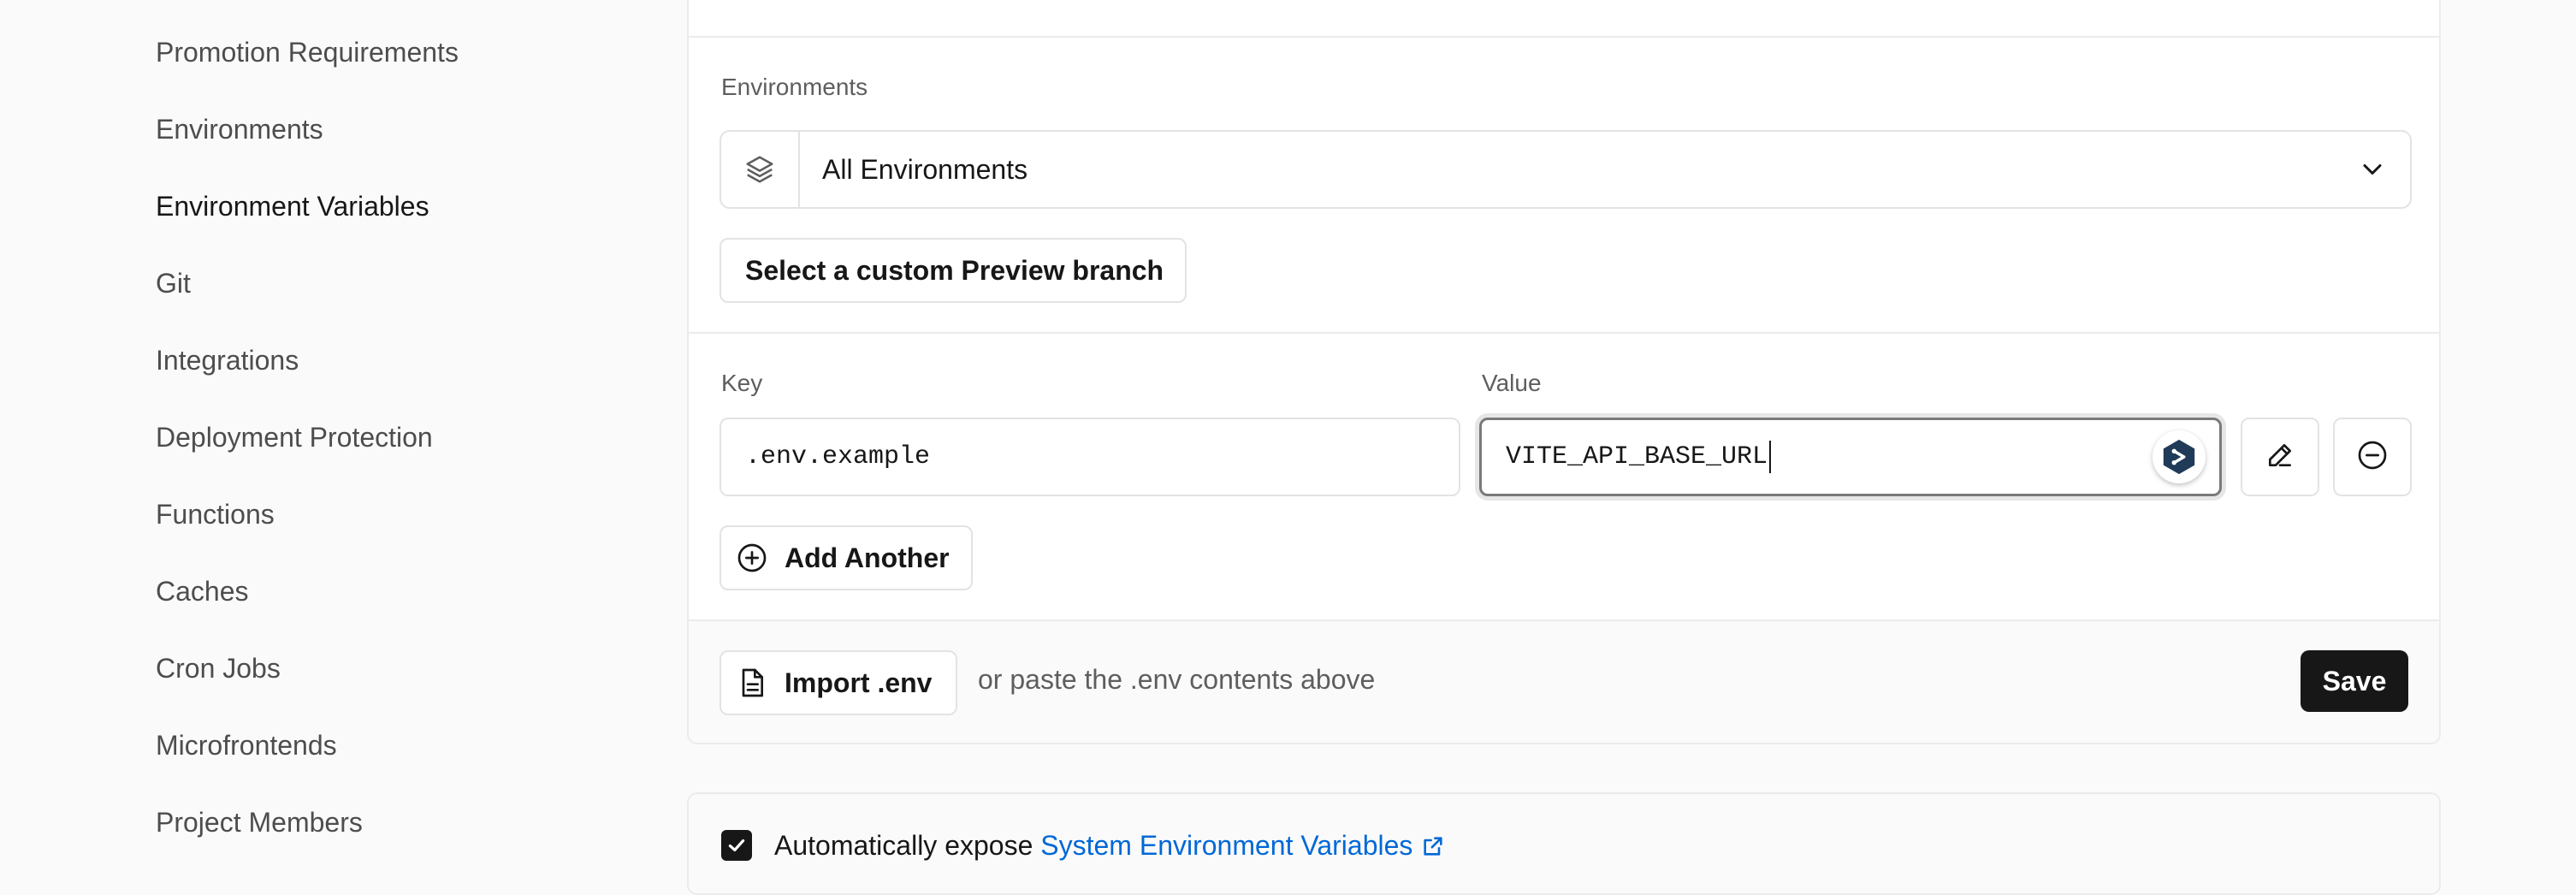  Describe the element at coordinates (202, 591) in the screenshot. I see `sidebar-item-caches: Caches` at that location.